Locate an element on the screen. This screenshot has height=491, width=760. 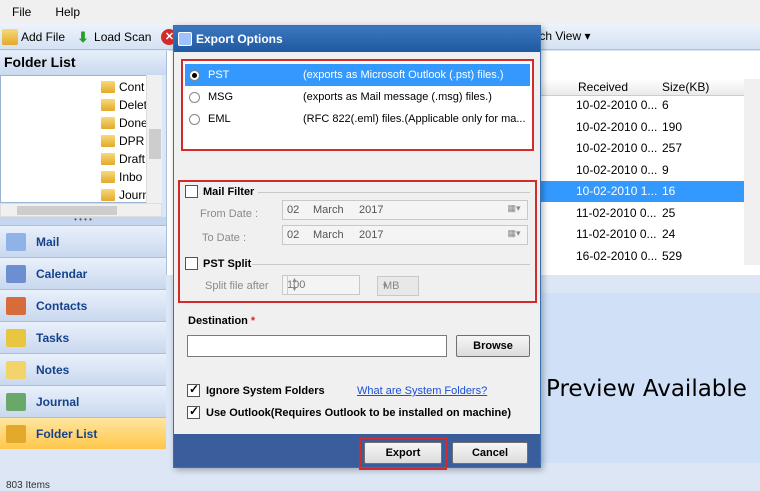
table-row: 11-02-2010 0... 25 is located at coordinates (642, 213).